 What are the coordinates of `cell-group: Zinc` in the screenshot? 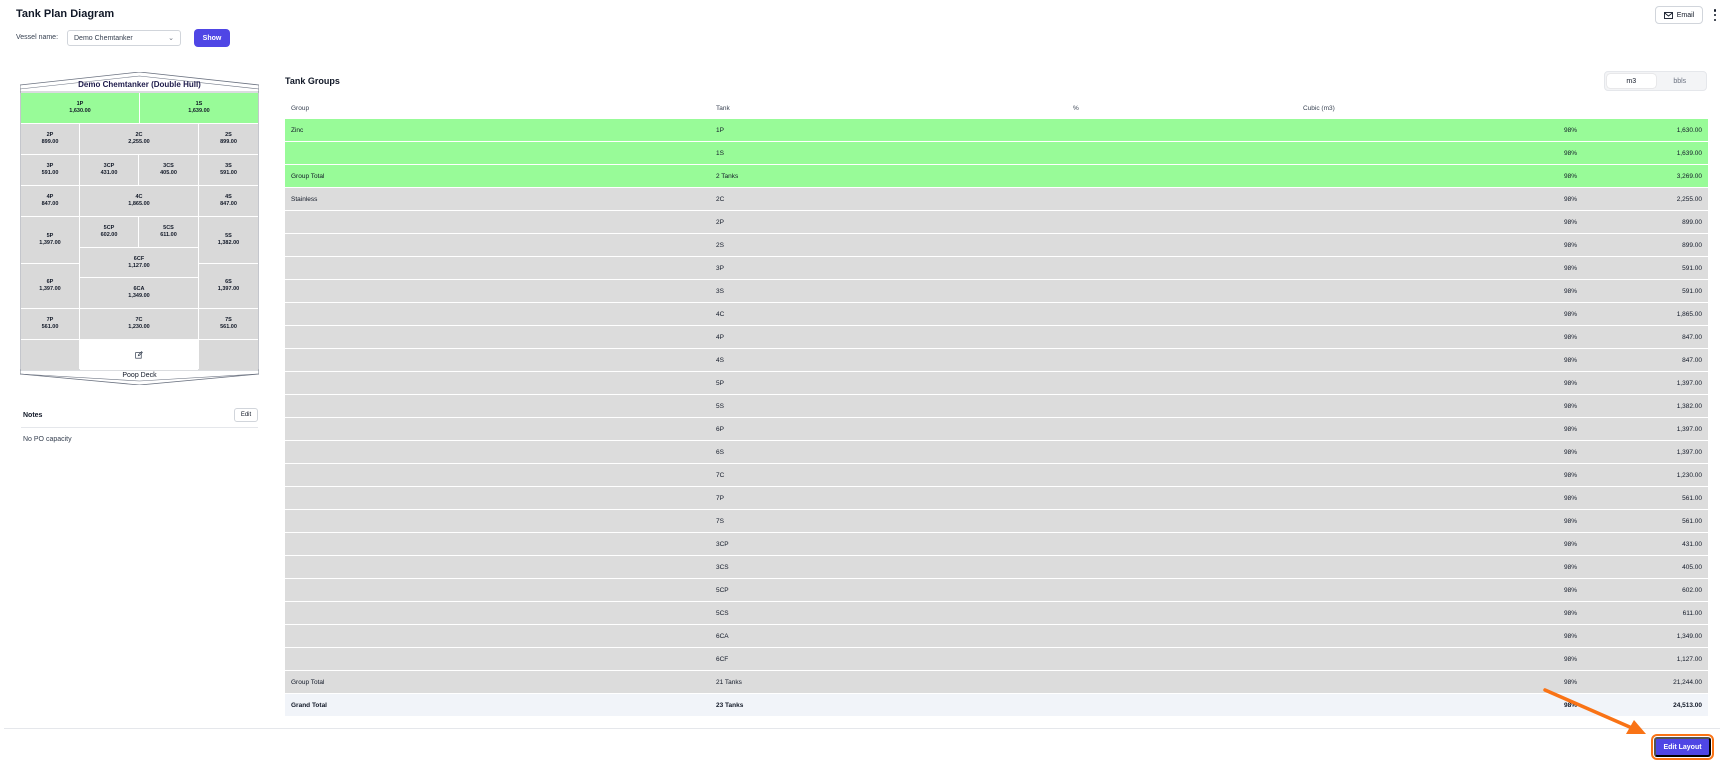 It's located at (297, 130).